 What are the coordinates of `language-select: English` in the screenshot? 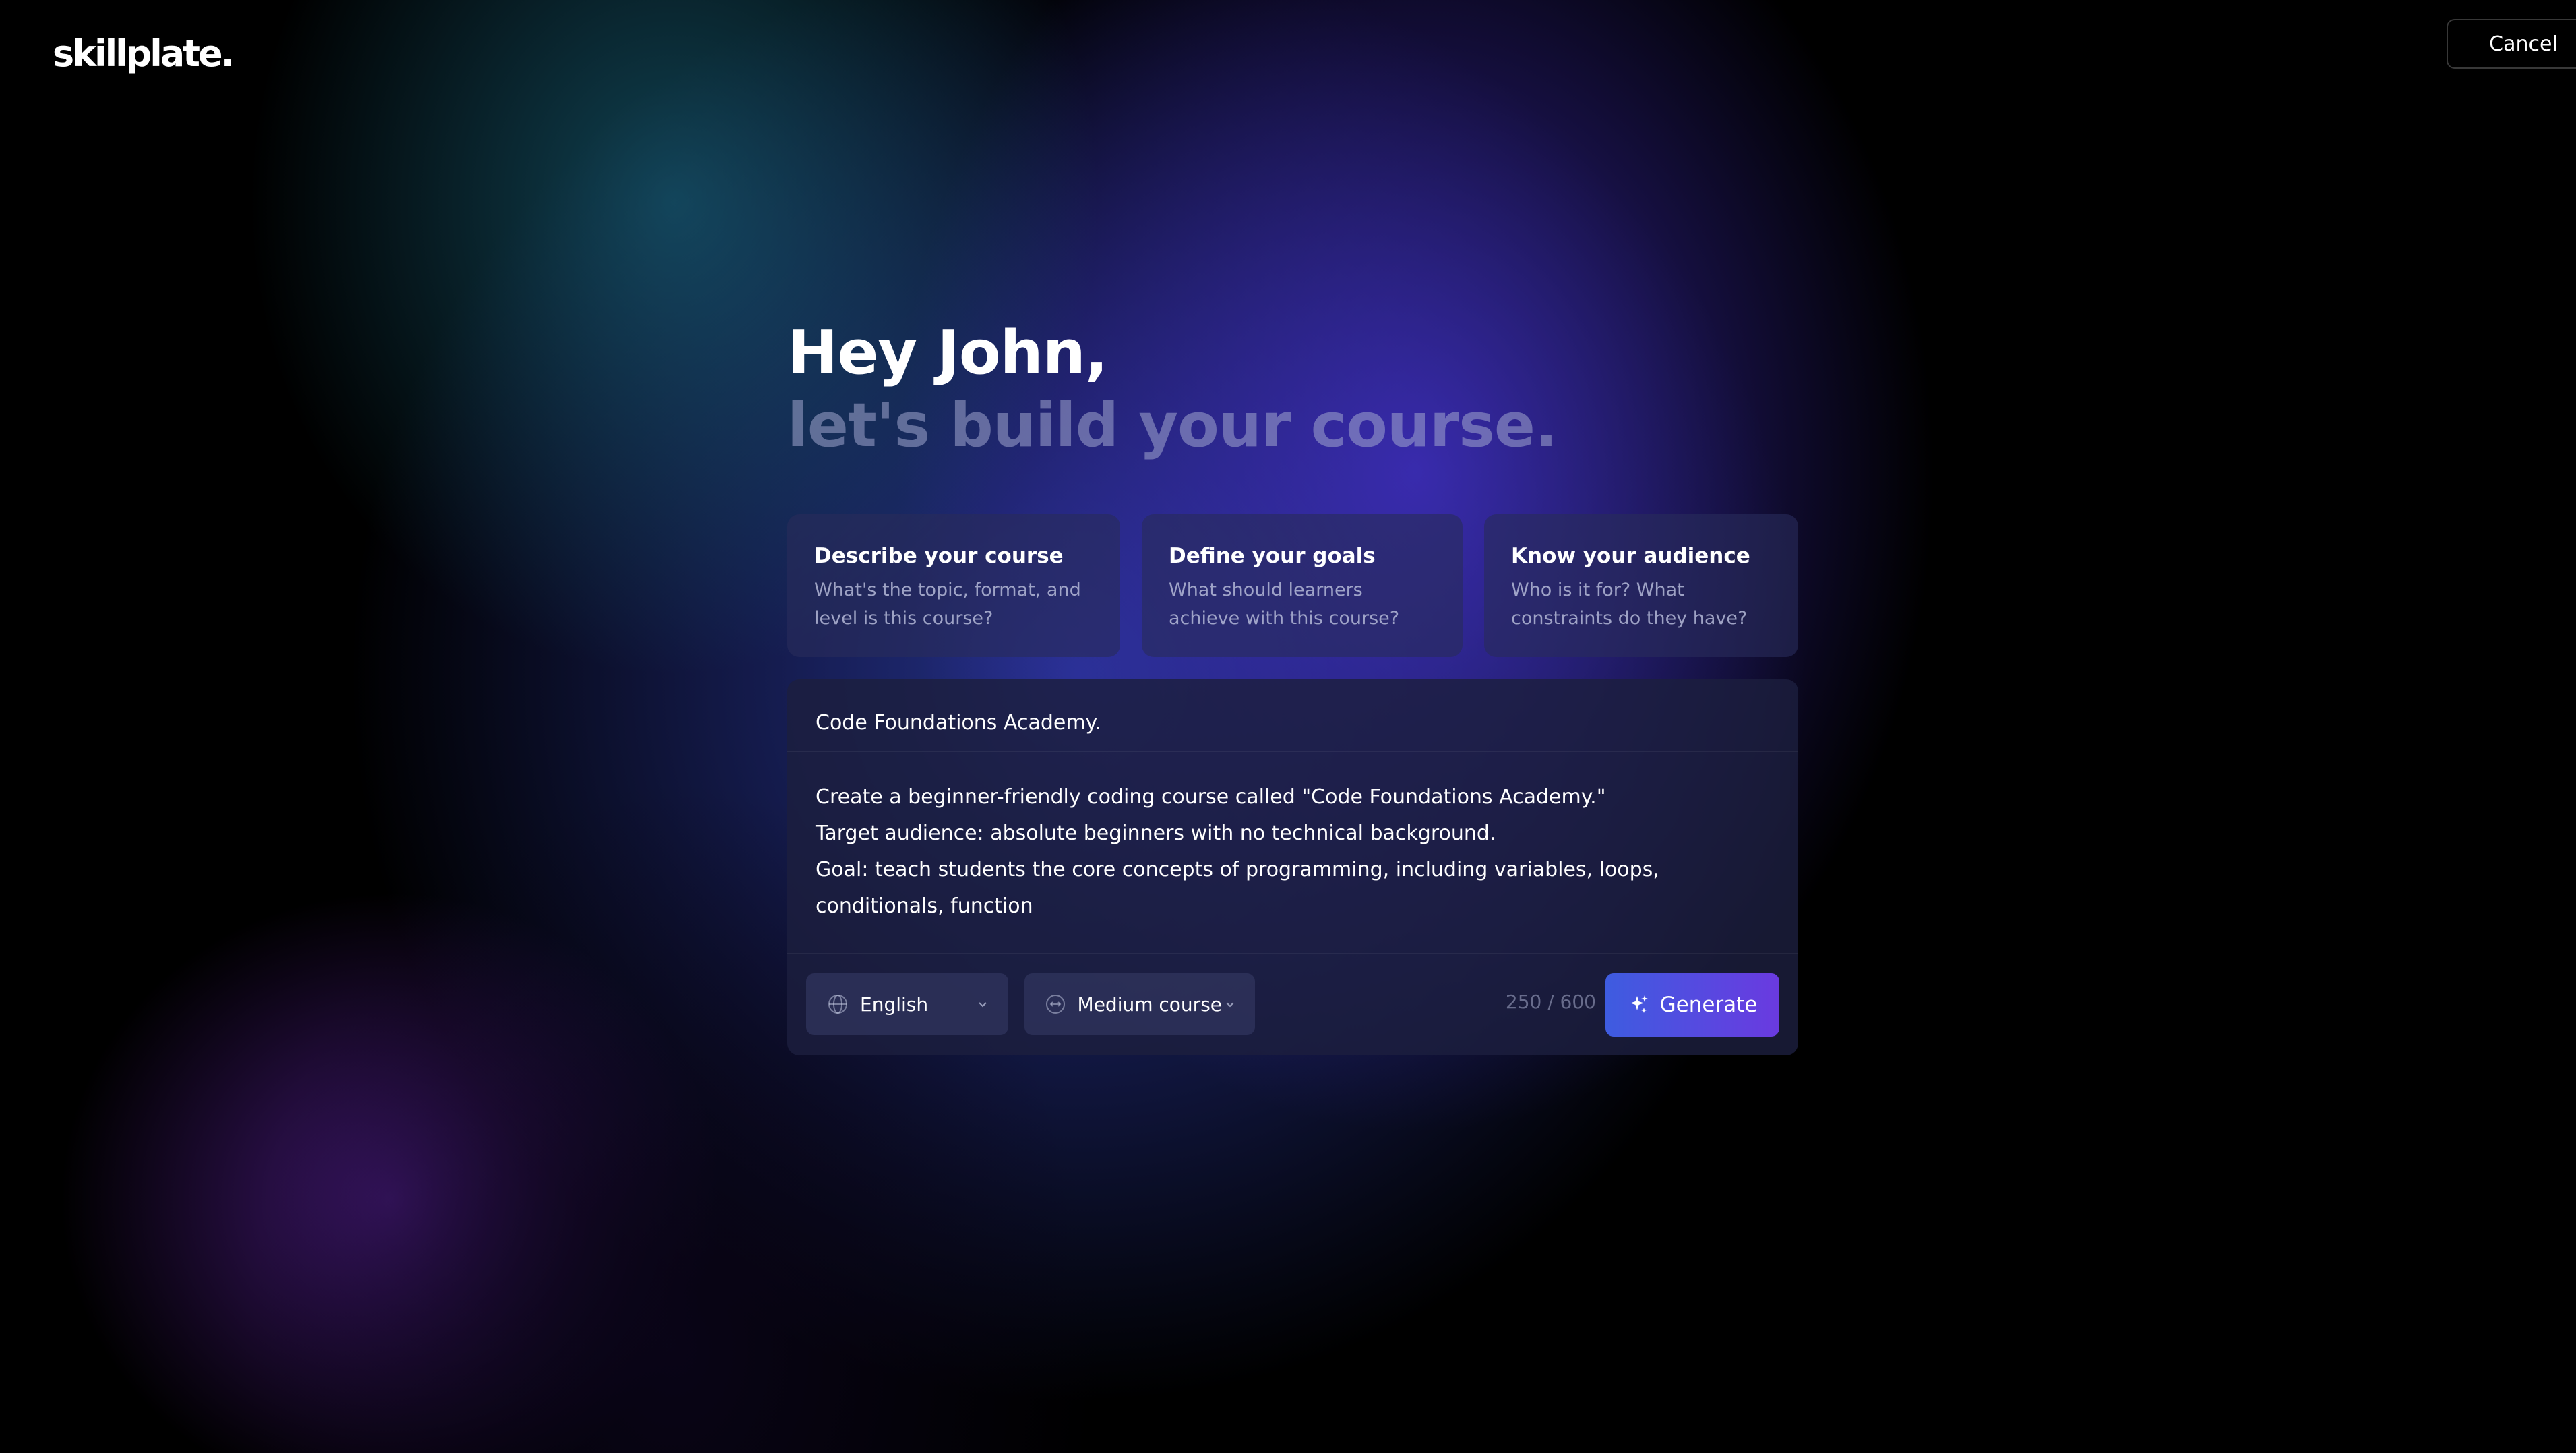 It's located at (907, 1004).